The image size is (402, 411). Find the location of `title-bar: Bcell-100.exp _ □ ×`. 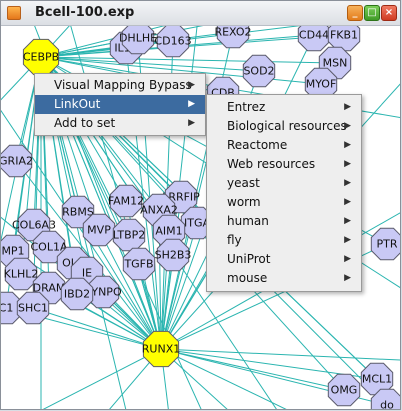

title-bar: Bcell-100.exp _ □ × is located at coordinates (200, 13).